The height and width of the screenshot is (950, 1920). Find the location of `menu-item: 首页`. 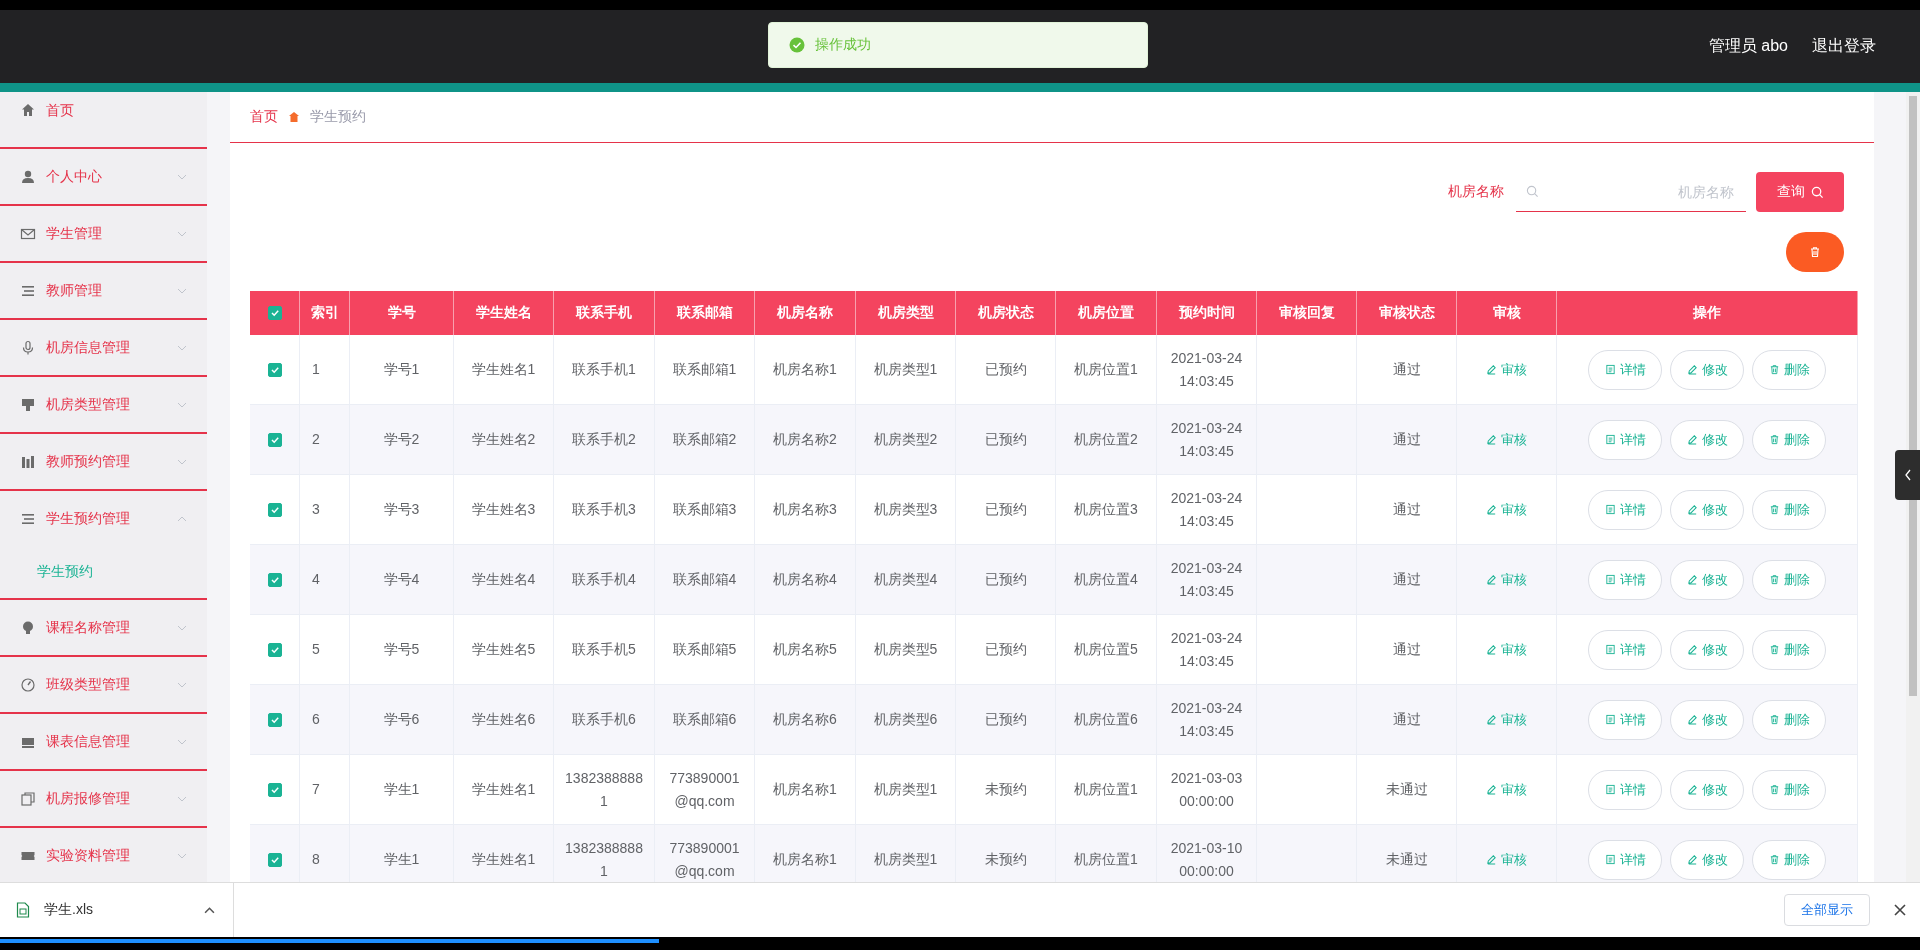

menu-item: 首页 is located at coordinates (103, 119).